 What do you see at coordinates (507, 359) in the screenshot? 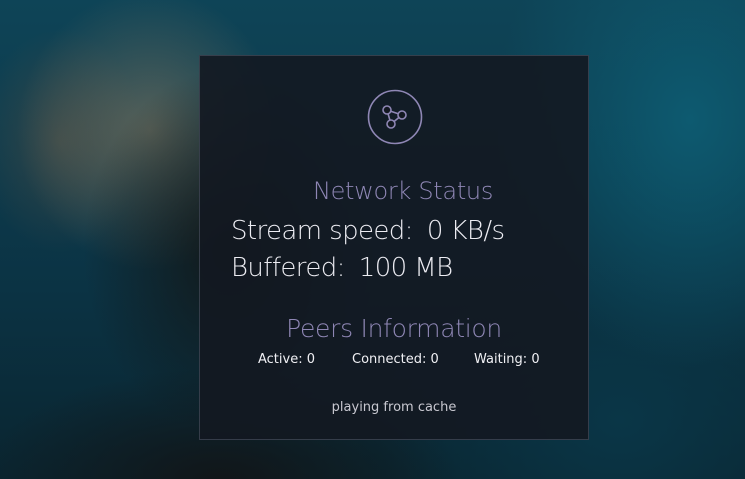
I see `peers-waiting: Waiting: 0` at bounding box center [507, 359].